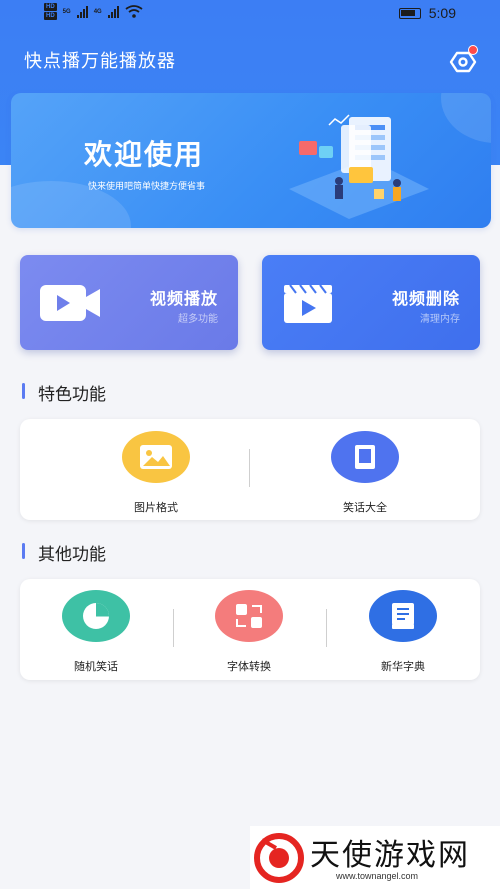  I want to click on clapperboard-icon, so click(308, 303).